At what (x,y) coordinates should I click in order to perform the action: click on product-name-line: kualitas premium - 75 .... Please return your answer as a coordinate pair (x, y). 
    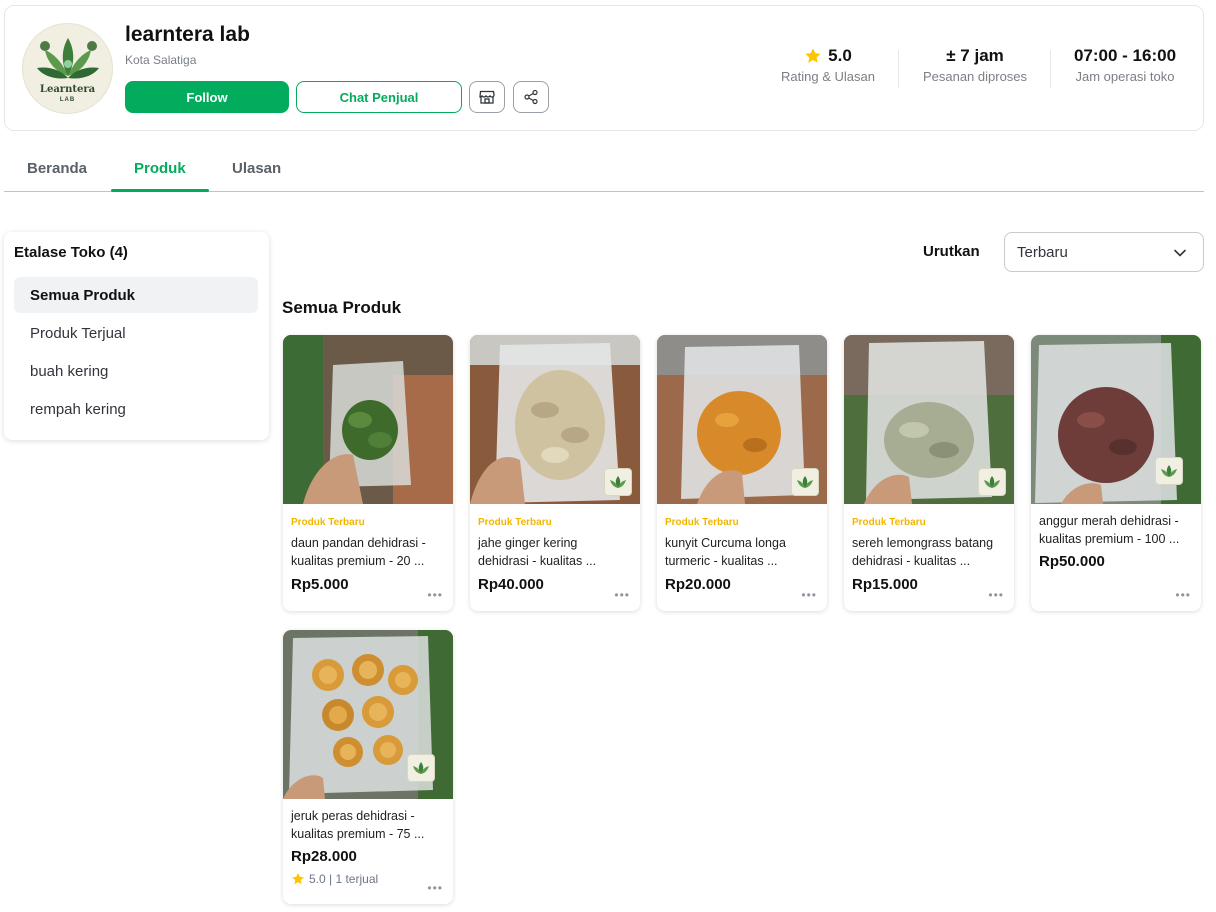
    Looking at the image, I should click on (358, 834).